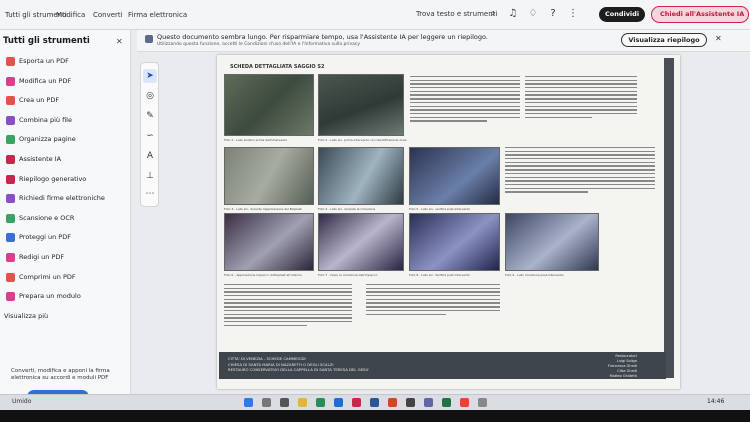  I want to click on edit-pdf-icon, so click(10, 81).